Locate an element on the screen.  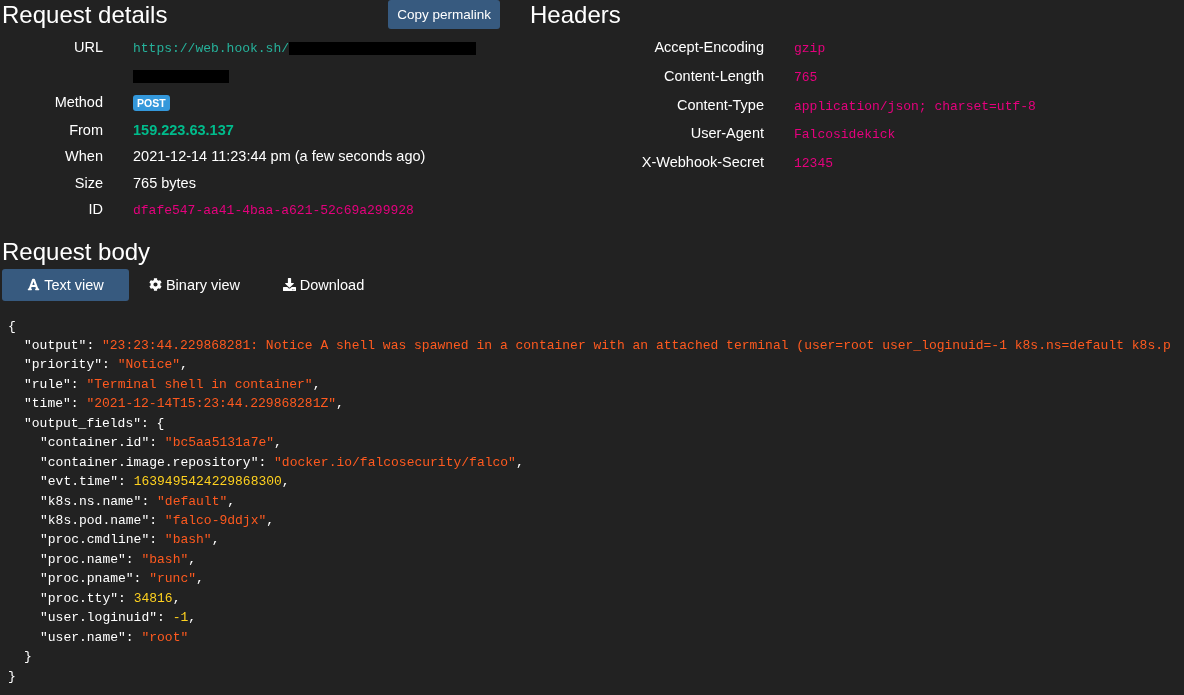
detail-value: 765 bytes is located at coordinates (164, 182).